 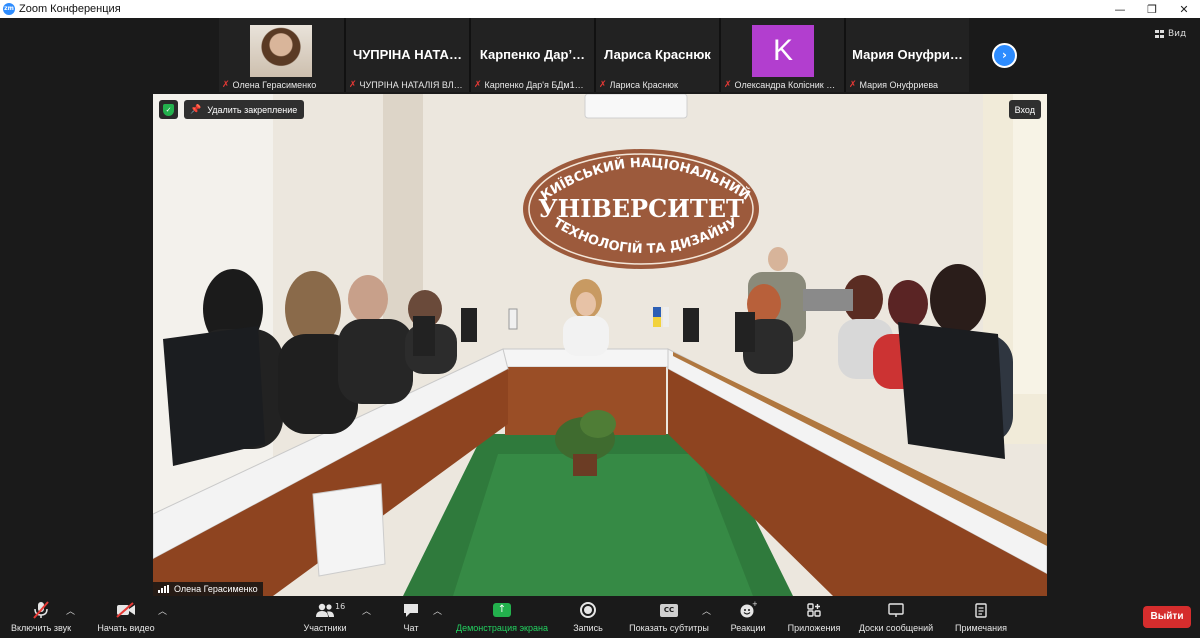 What do you see at coordinates (41, 628) in the screenshot?
I see `unmute-label: Включить звук` at bounding box center [41, 628].